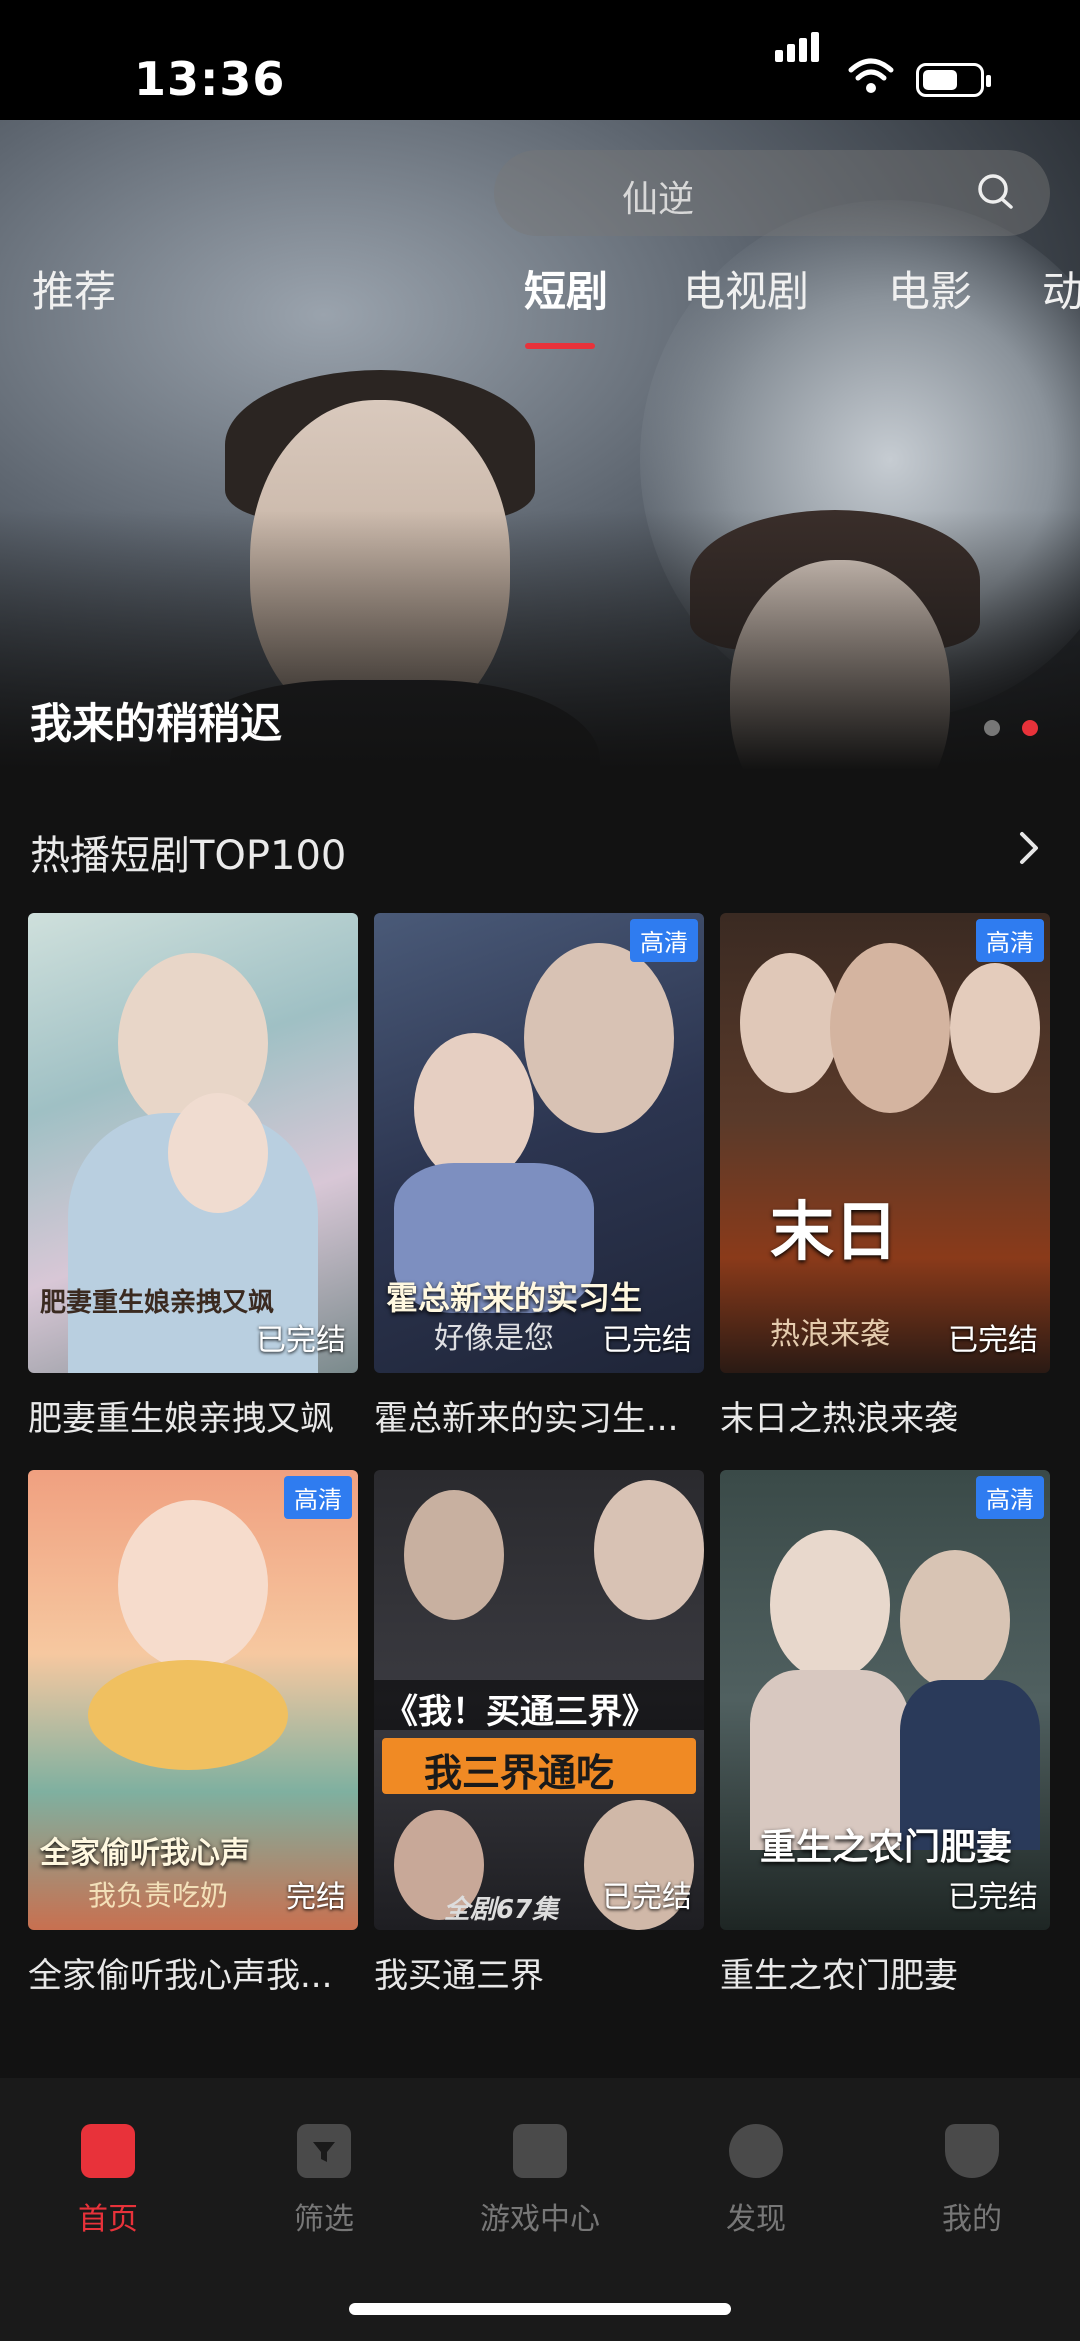  What do you see at coordinates (772, 193) in the screenshot?
I see `search-bar: 仙逆` at bounding box center [772, 193].